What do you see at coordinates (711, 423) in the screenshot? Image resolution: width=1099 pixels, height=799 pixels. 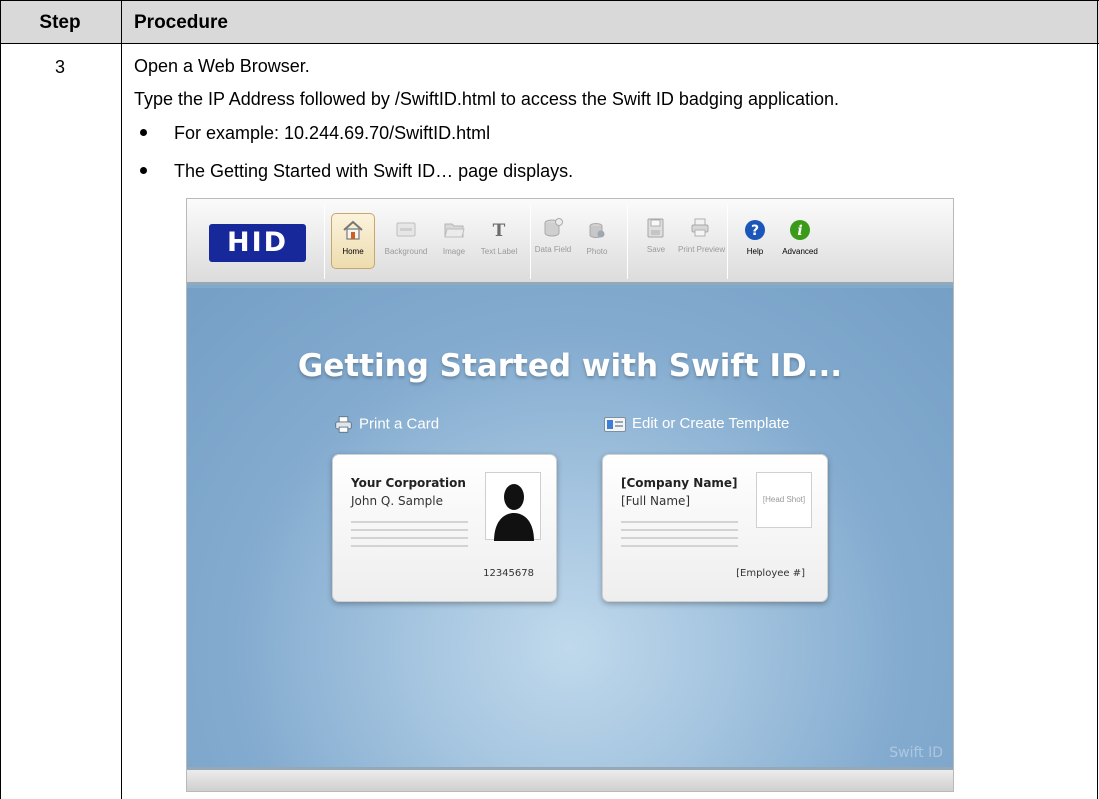 I see `edit-template-label: Edit or Create Template` at bounding box center [711, 423].